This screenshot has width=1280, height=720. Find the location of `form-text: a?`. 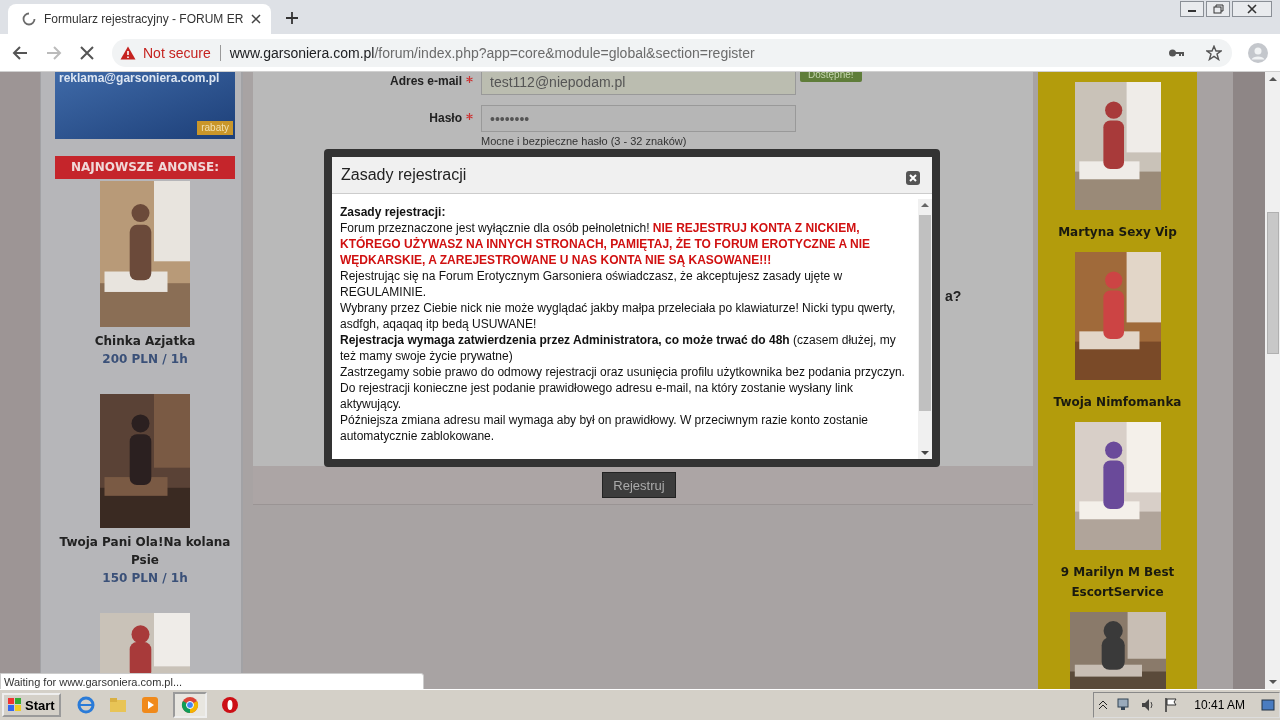

form-text: a? is located at coordinates (953, 296).